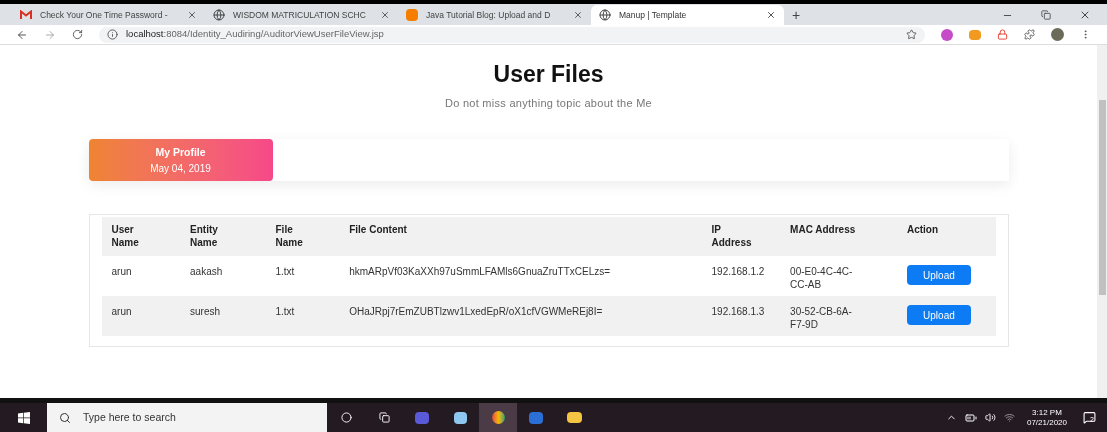 The height and width of the screenshot is (432, 1107). Describe the element at coordinates (206, 312) in the screenshot. I see `table-cell-text: suresh` at that location.